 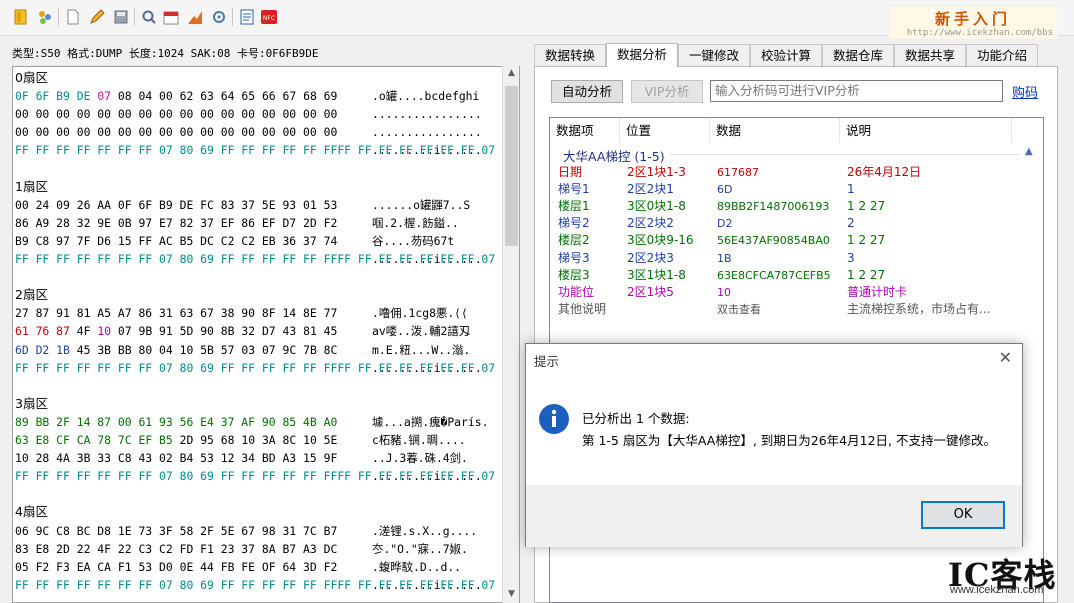 I want to click on analysis-row: 楼层2 3区0块9-16 56E437AF90854BA0 1 2 27, so click(x=785, y=240).